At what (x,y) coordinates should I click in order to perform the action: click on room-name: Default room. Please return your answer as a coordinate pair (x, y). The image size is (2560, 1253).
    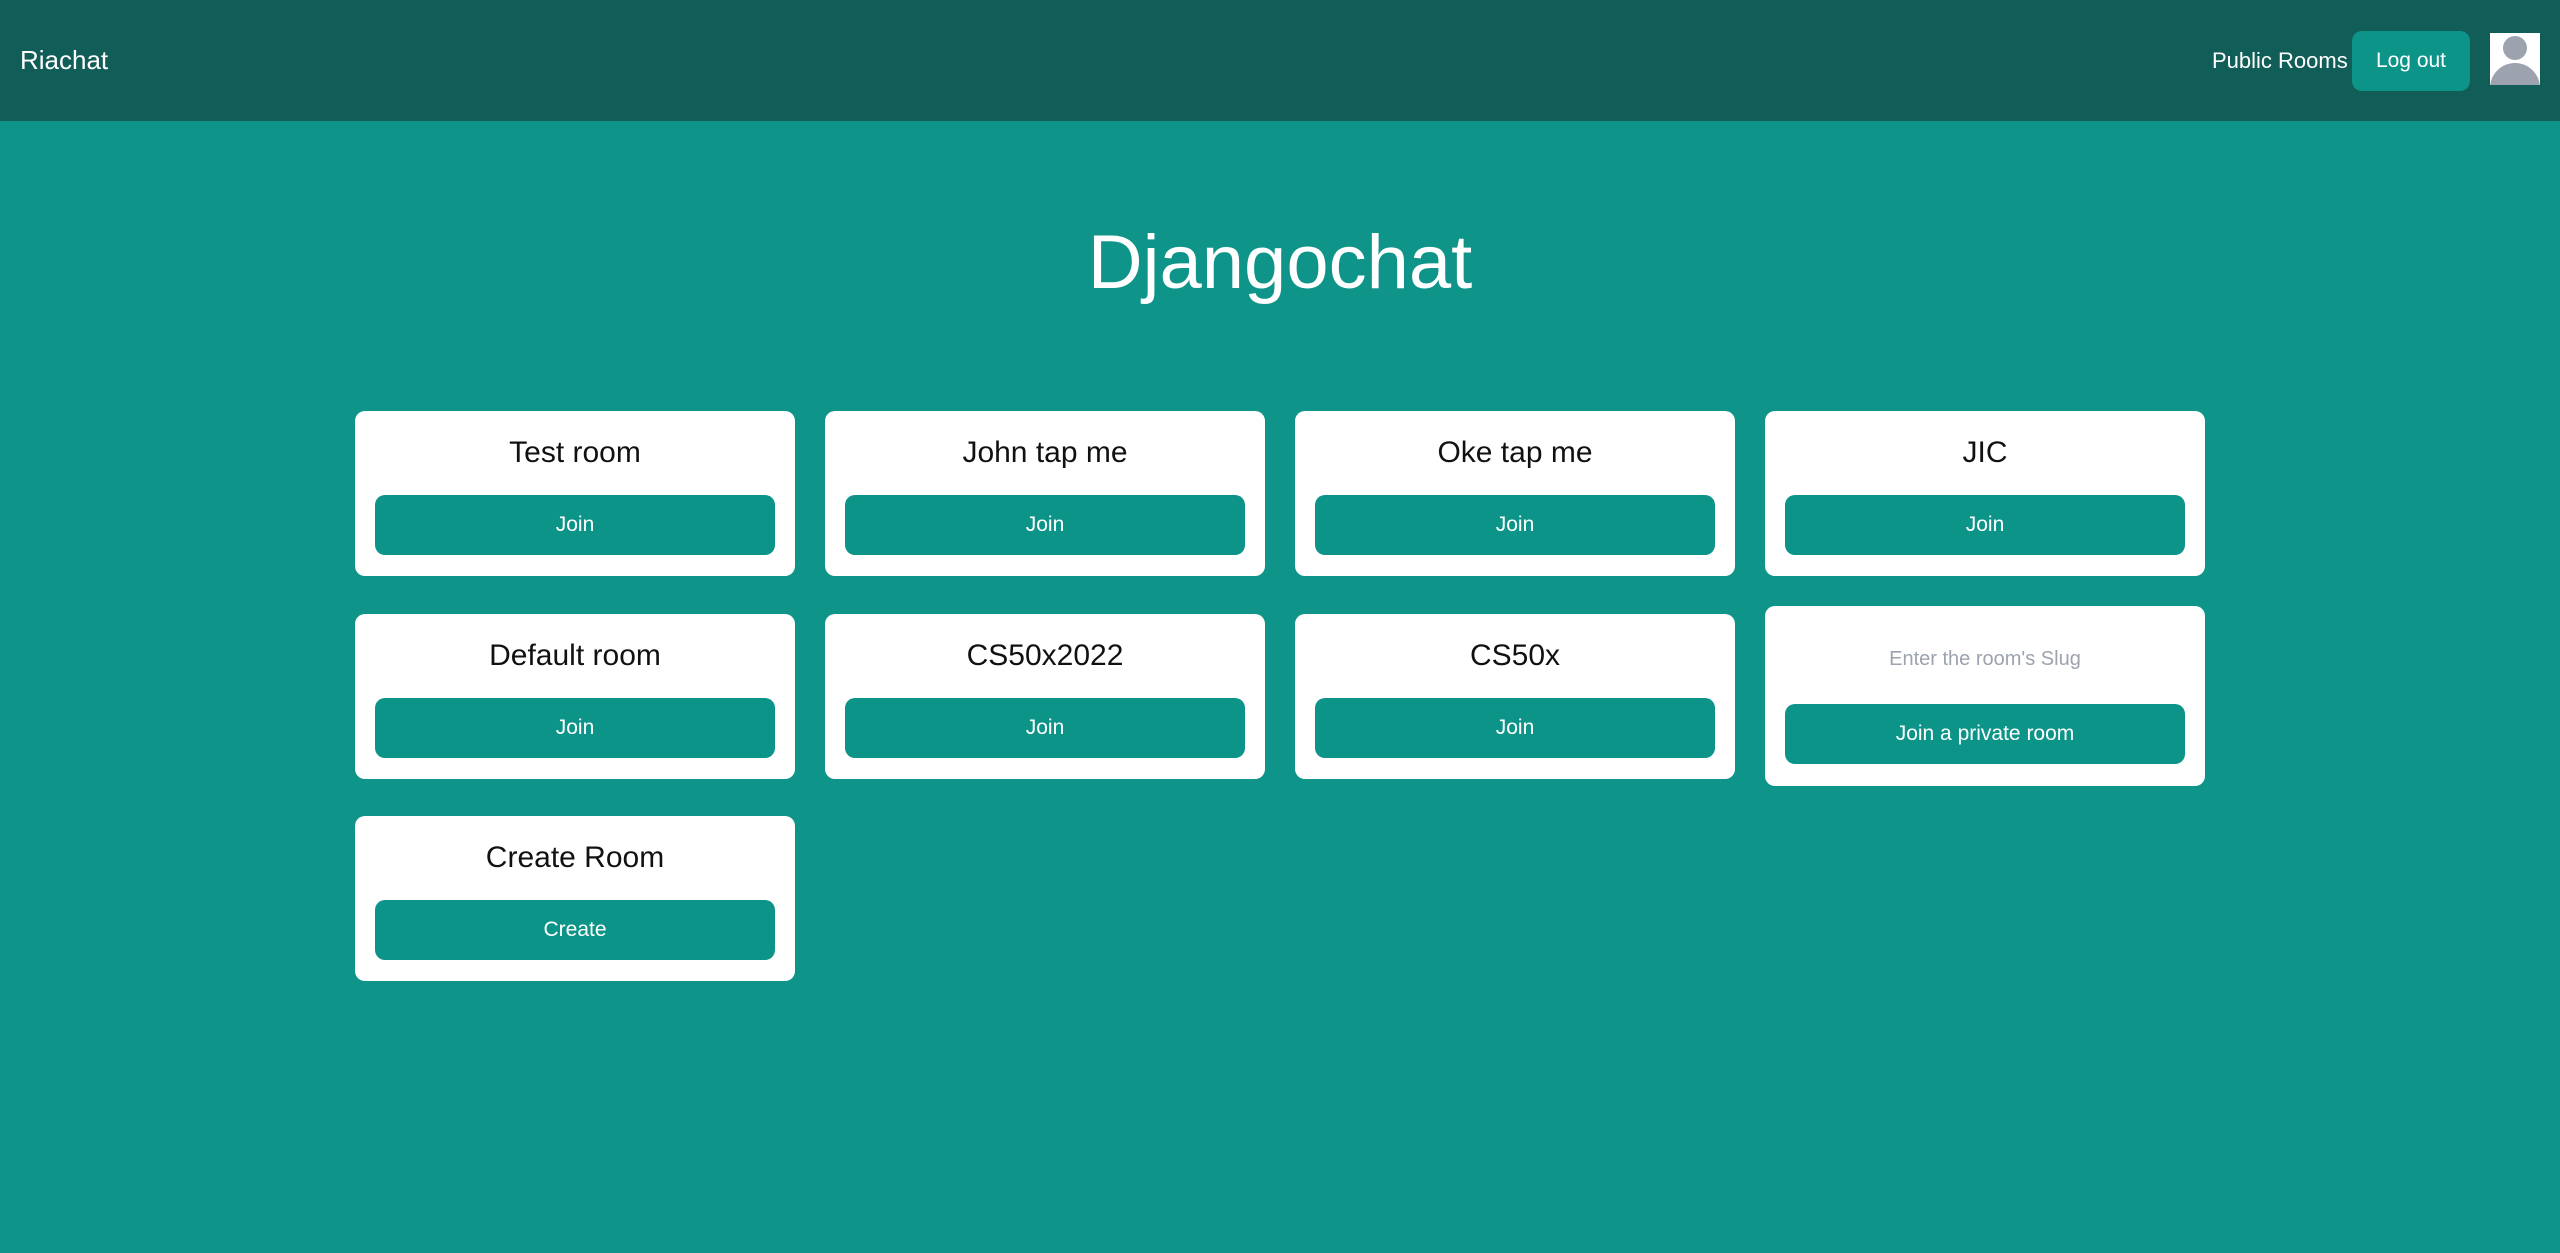
    Looking at the image, I should click on (575, 655).